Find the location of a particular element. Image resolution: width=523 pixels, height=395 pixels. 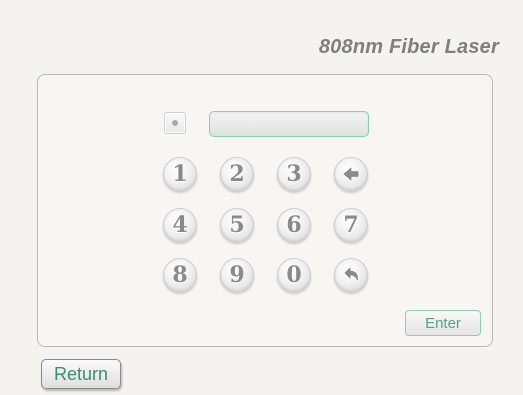

key-9: 9 is located at coordinates (237, 275).